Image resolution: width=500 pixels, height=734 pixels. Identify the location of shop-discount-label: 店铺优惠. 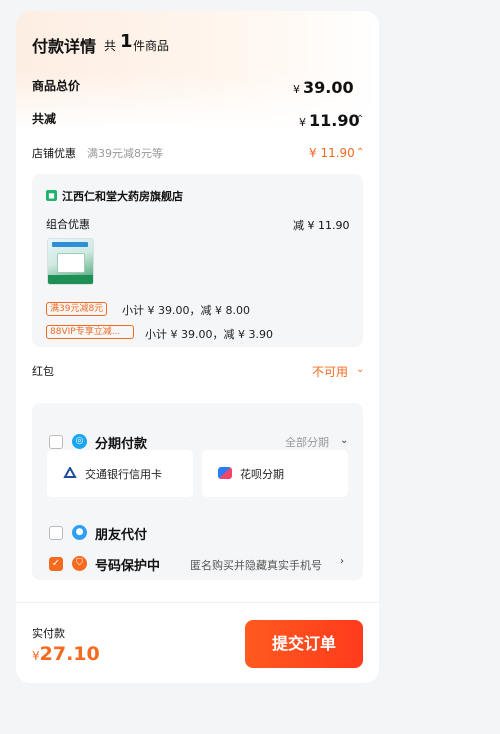
(54, 153).